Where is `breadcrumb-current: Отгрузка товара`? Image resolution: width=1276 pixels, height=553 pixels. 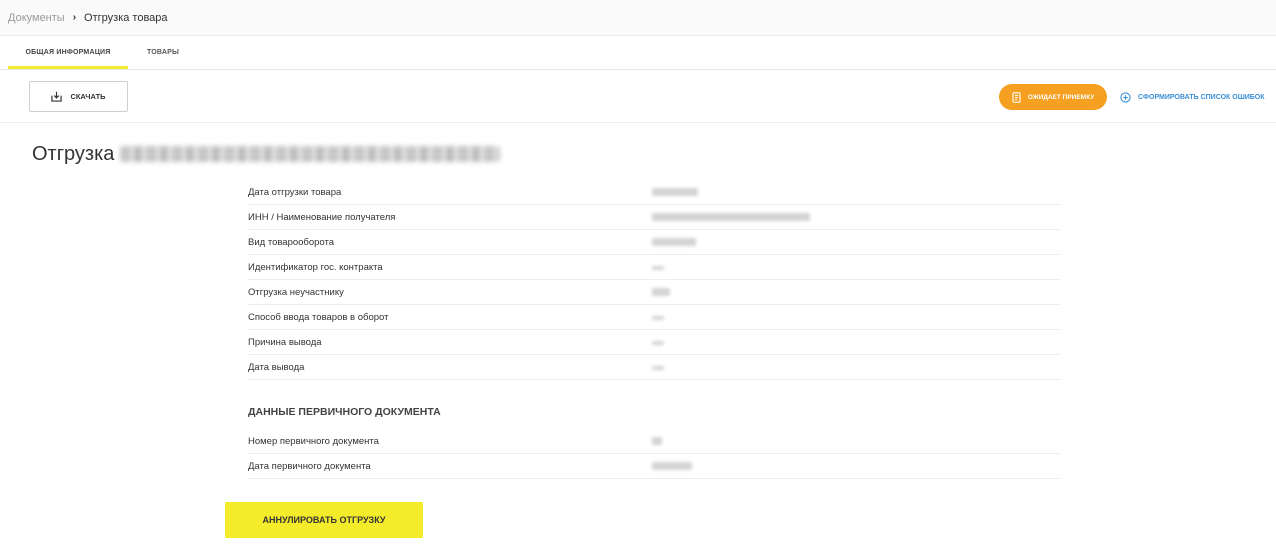
breadcrumb-current: Отгрузка товара is located at coordinates (126, 17).